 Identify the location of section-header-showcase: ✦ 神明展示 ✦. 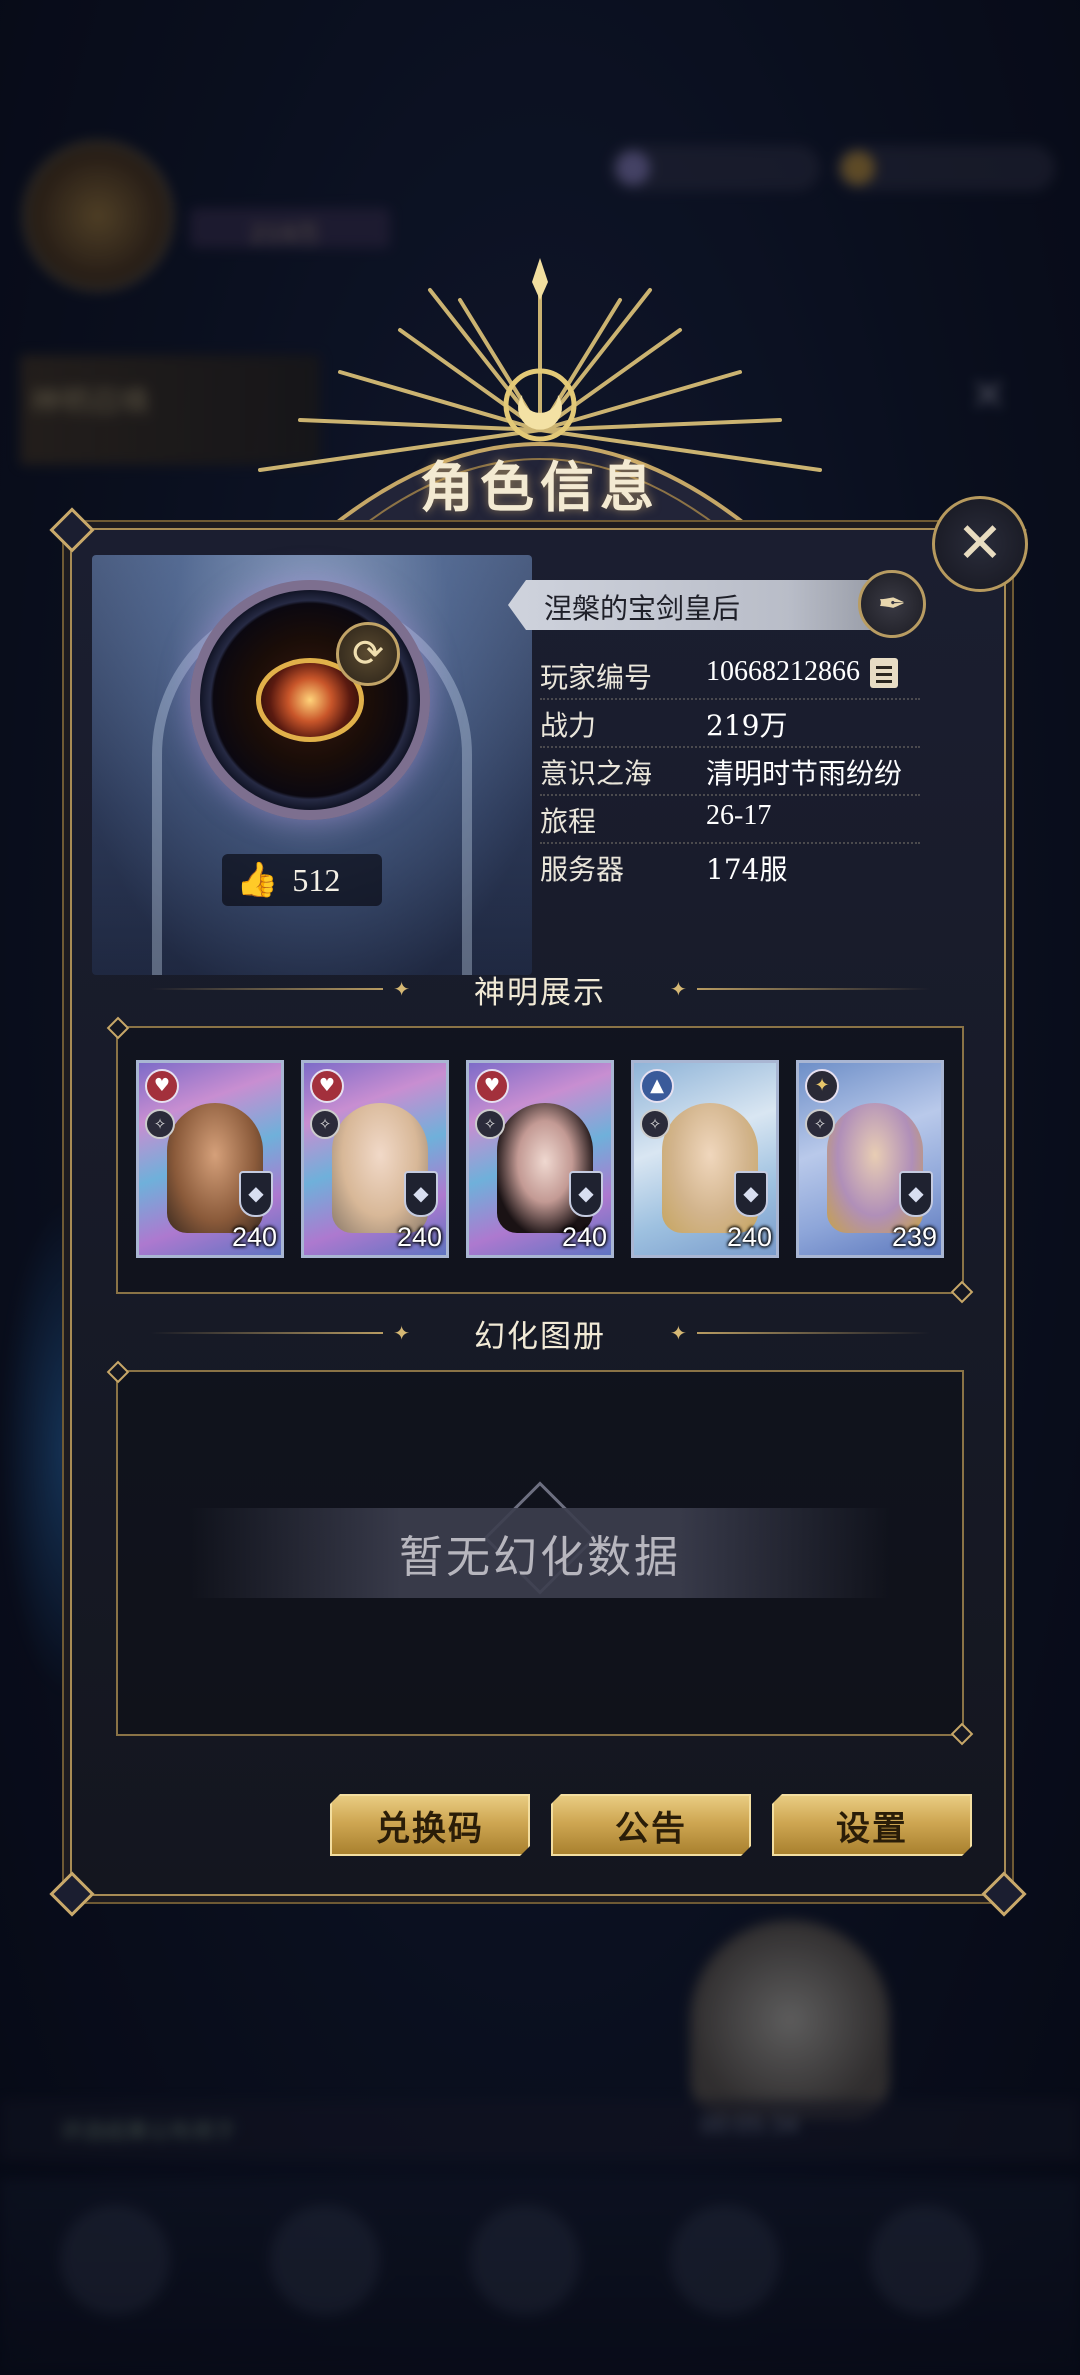
(540, 989).